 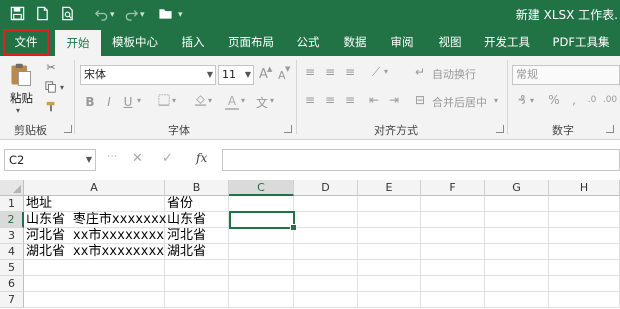 I want to click on cell-b4: 湖北省, so click(x=197, y=252).